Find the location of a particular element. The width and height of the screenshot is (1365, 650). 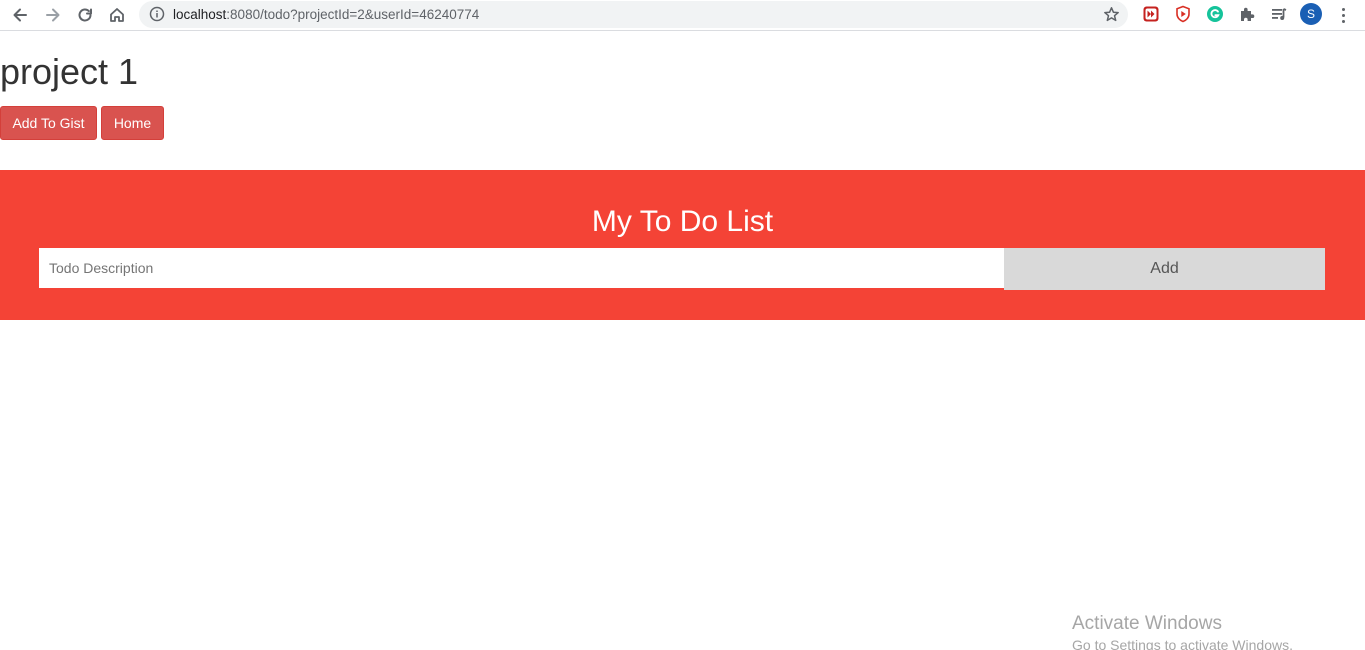

puzzle-extensions-icon is located at coordinates (1247, 14).